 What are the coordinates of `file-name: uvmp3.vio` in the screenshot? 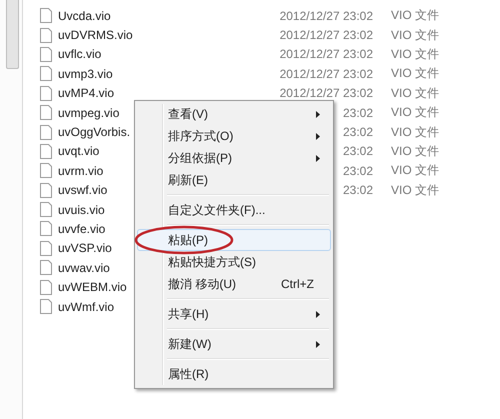 It's located at (159, 73).